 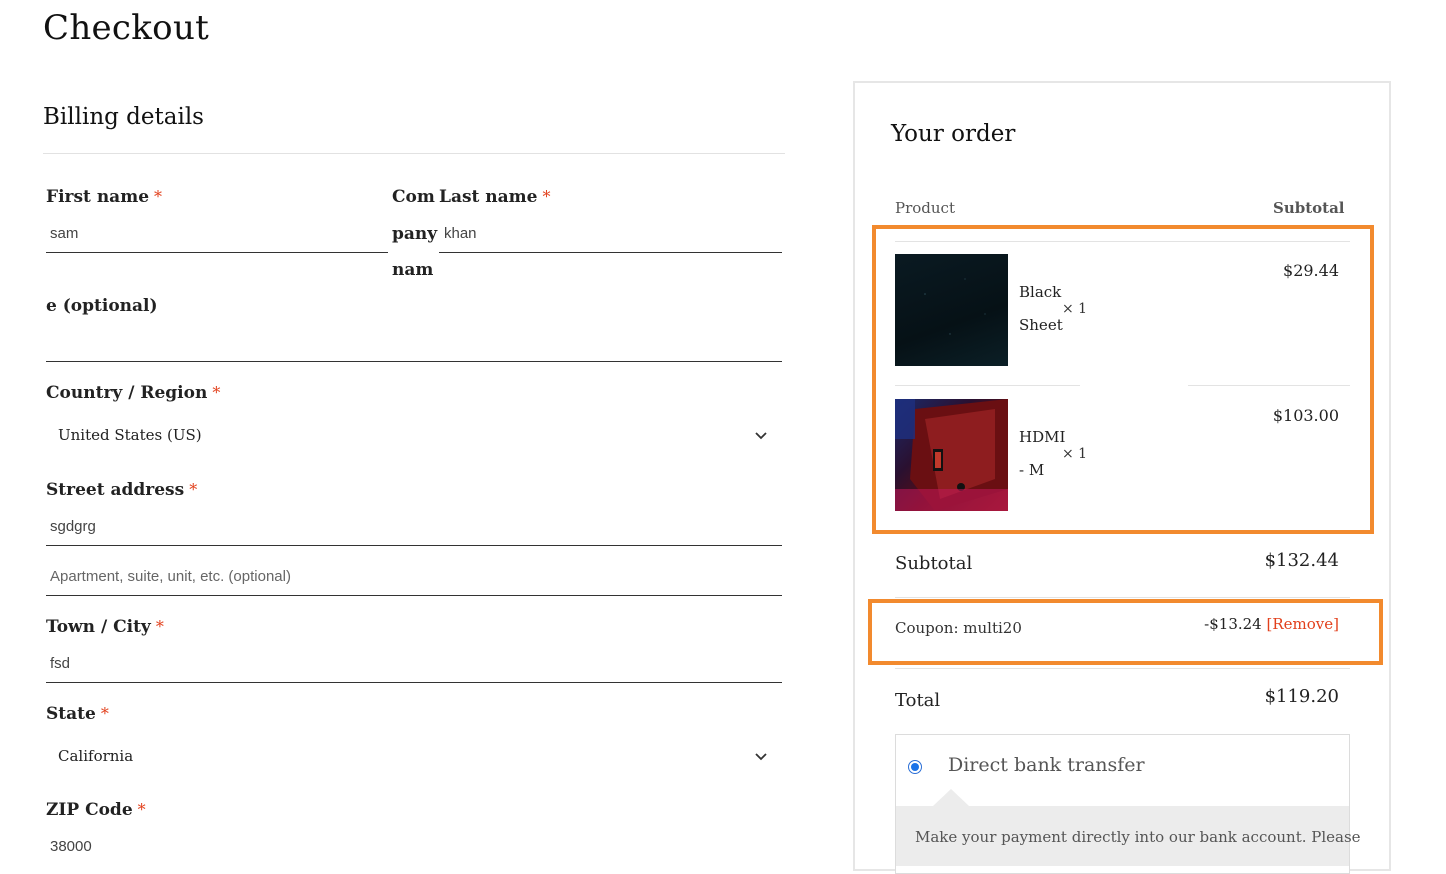 I want to click on apartment-input: Apartment, suite, unit, etc. (optional), so click(x=170, y=576).